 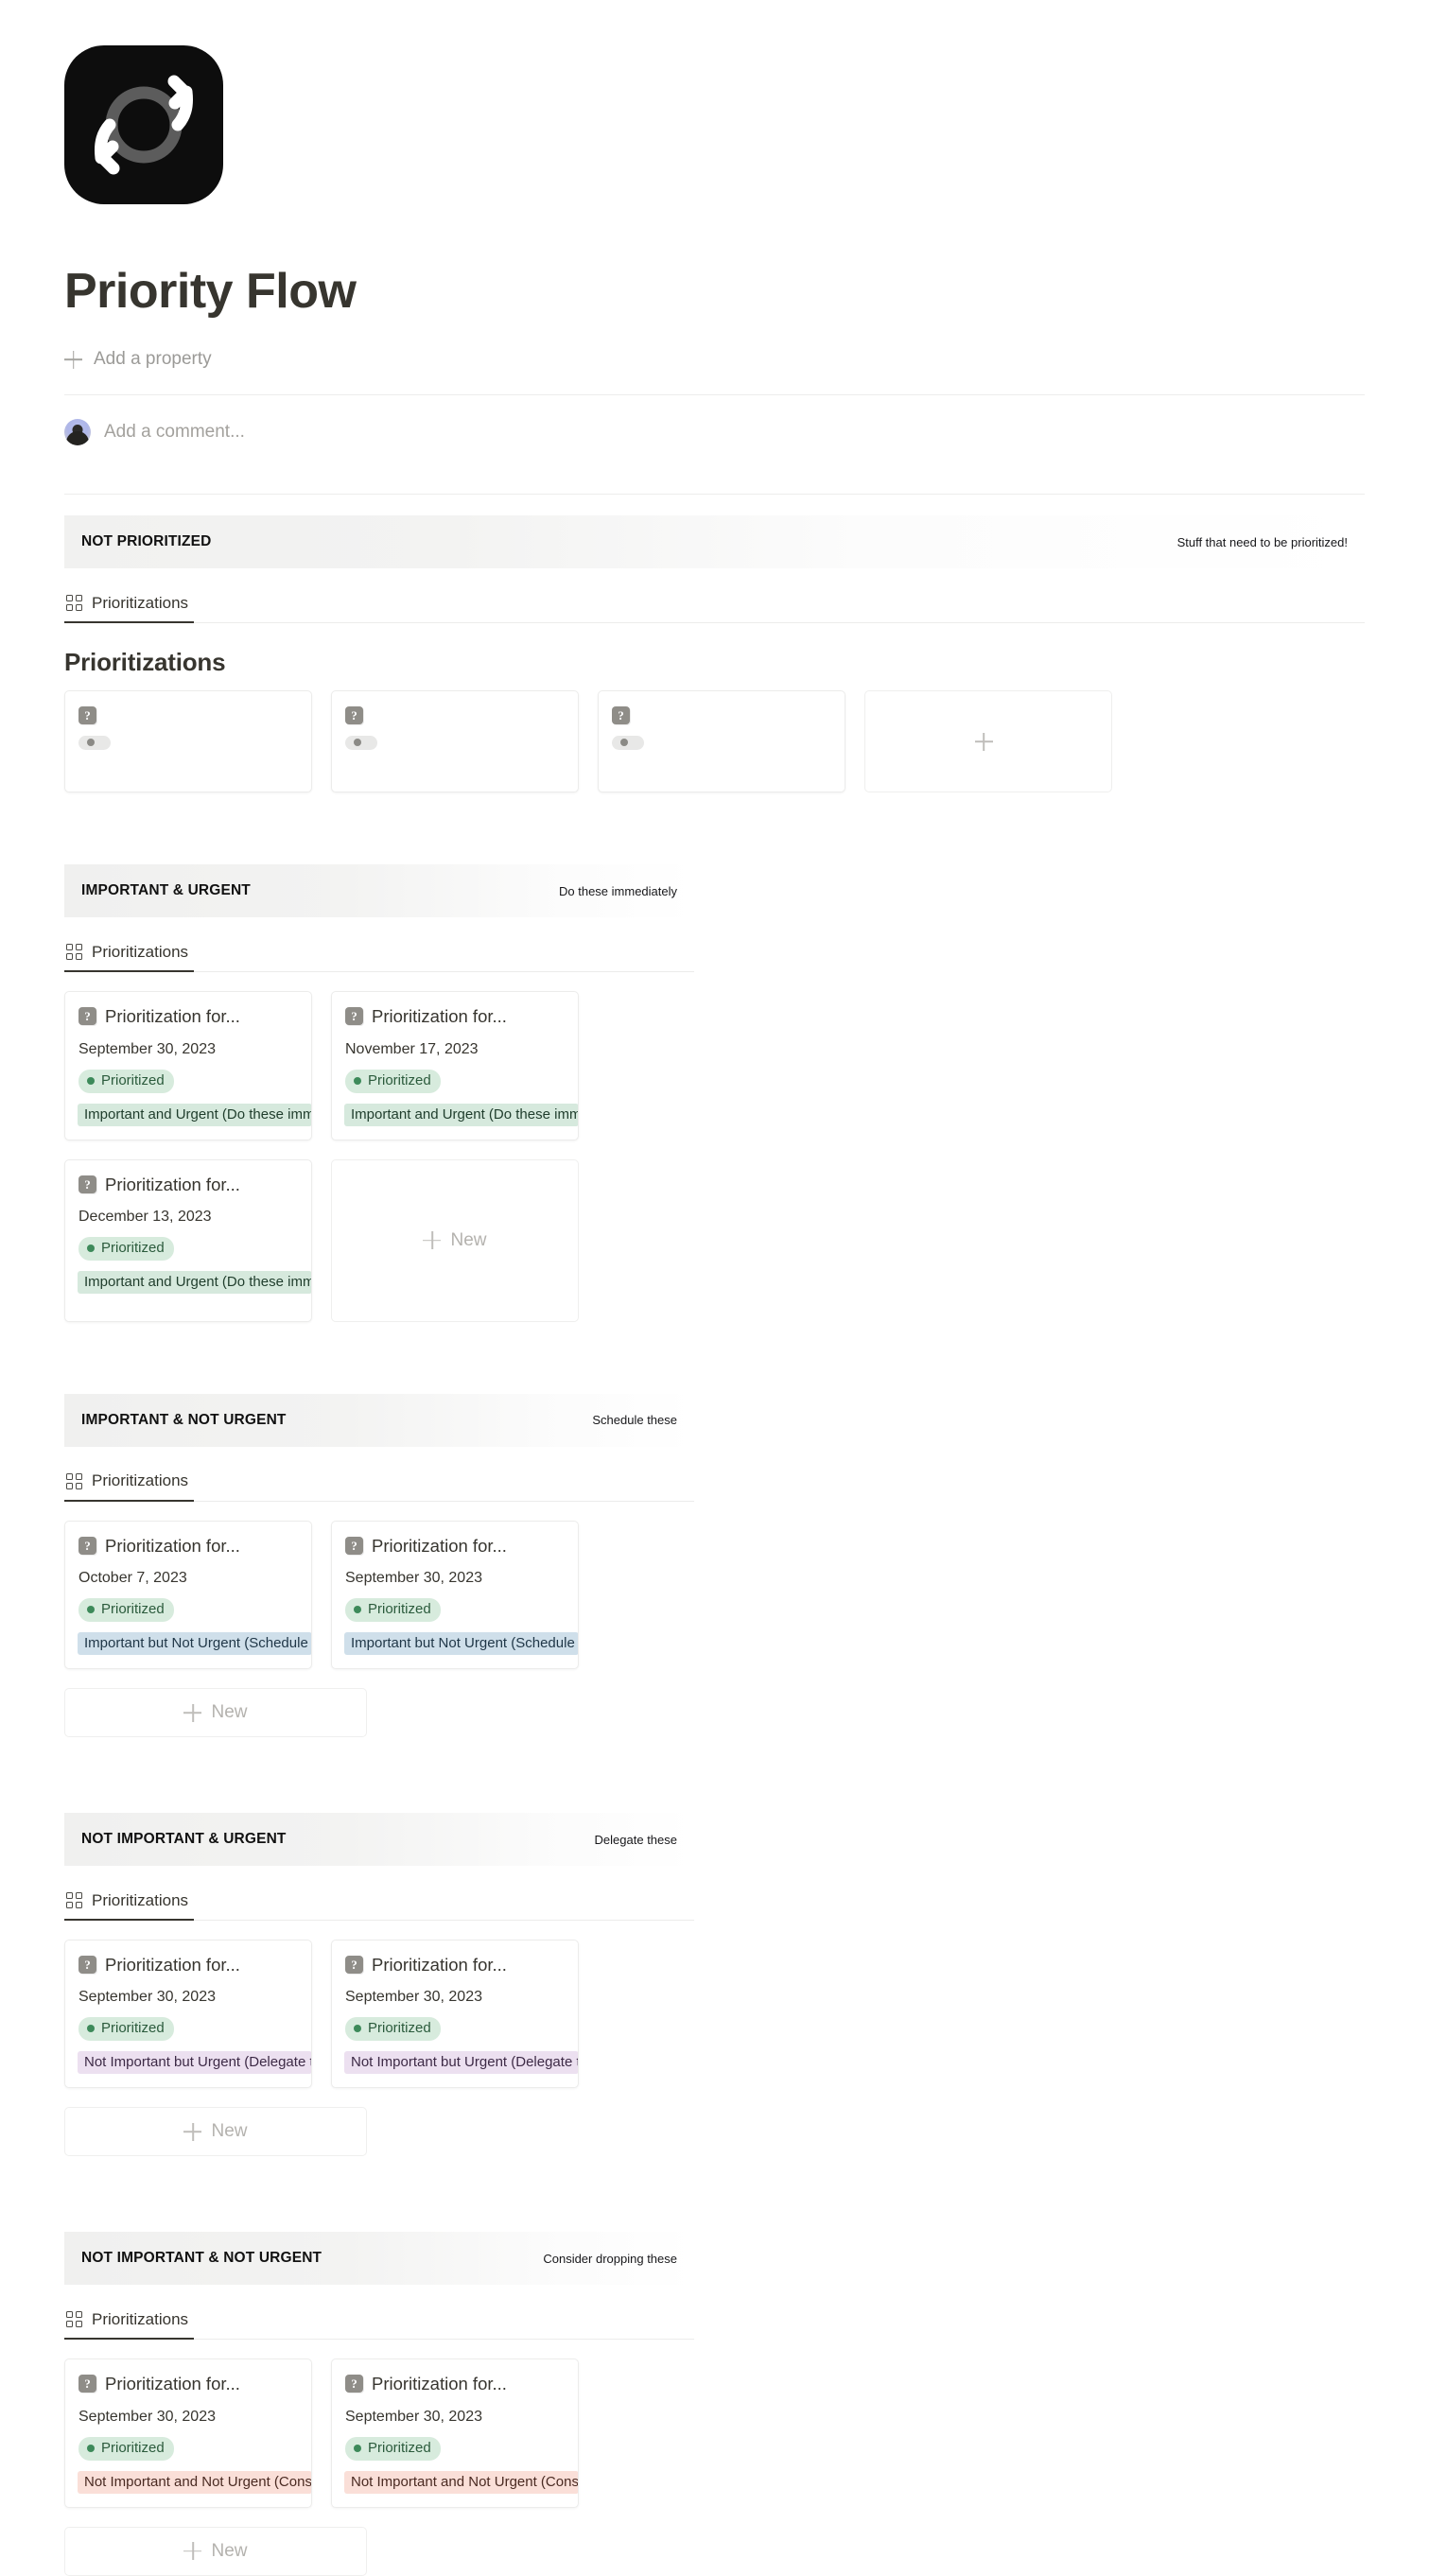 What do you see at coordinates (634, 1420) in the screenshot?
I see `callout-subtitle: Schedule these` at bounding box center [634, 1420].